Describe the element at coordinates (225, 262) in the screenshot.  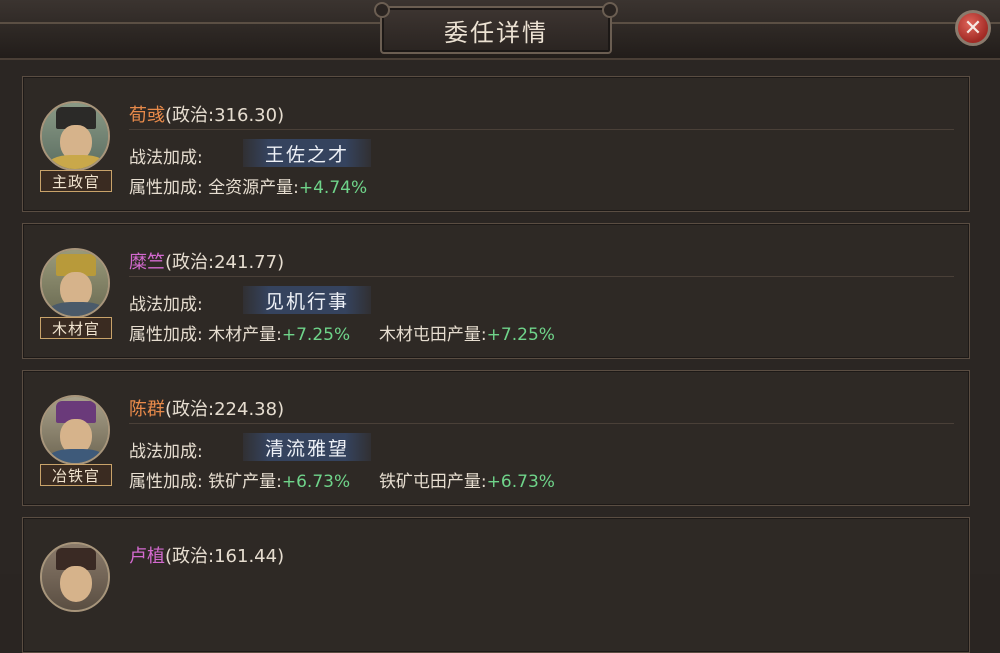
I see `politics-value: (政治:241.77)` at that location.